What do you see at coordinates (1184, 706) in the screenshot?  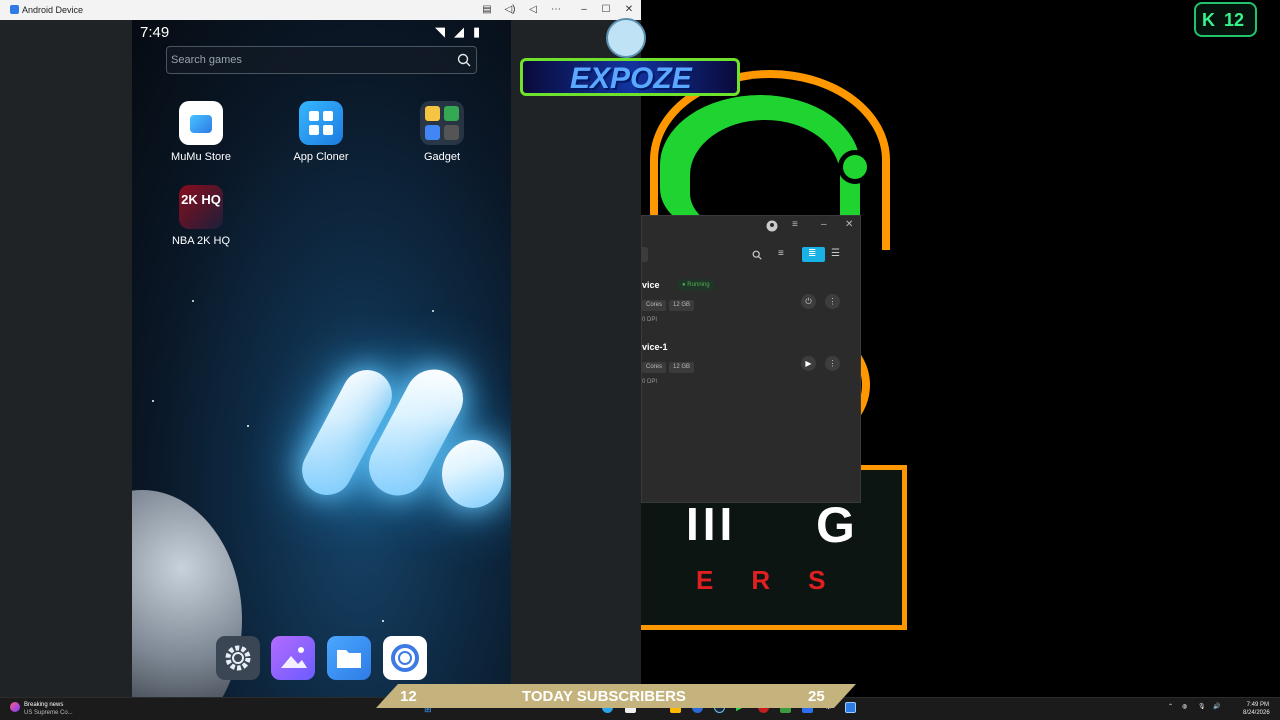 I see `network-tray-icon: ◍` at bounding box center [1184, 706].